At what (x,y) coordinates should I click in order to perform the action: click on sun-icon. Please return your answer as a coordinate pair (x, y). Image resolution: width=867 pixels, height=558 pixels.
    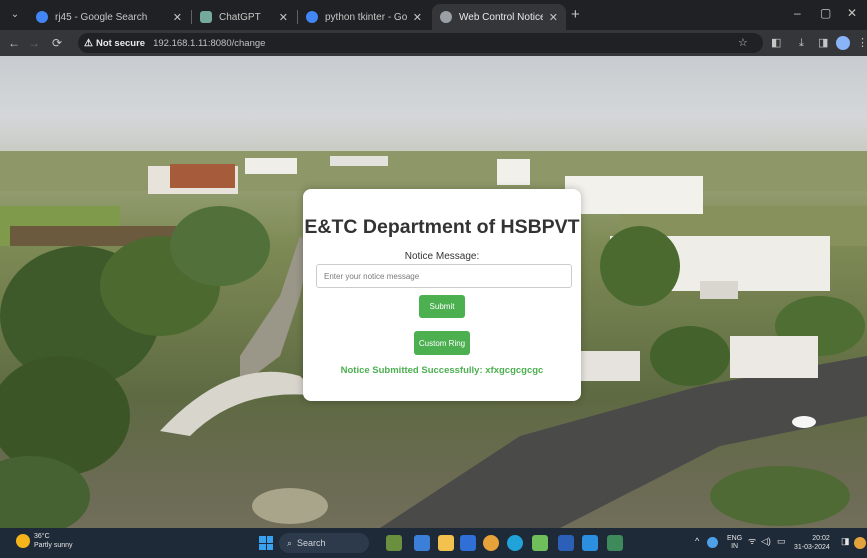
    Looking at the image, I should click on (23, 541).